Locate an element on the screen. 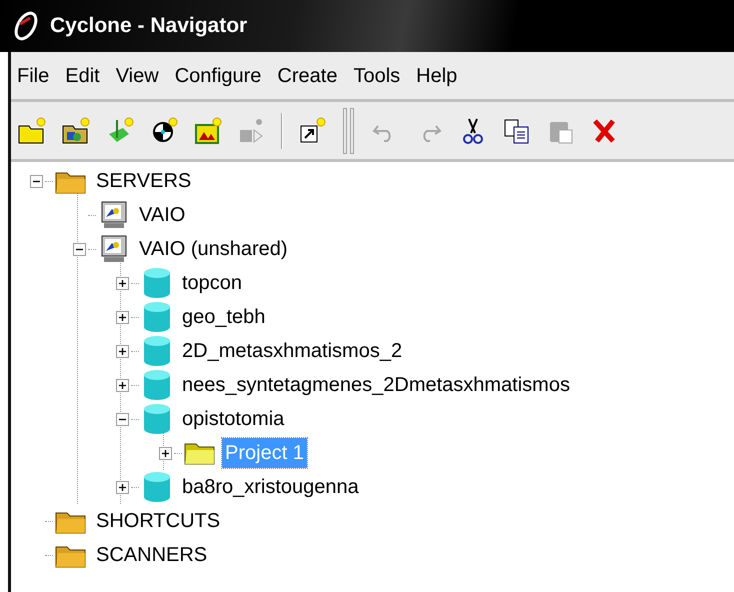 The height and width of the screenshot is (592, 734). tree-item: VAIO (unshared) is located at coordinates (213, 249).